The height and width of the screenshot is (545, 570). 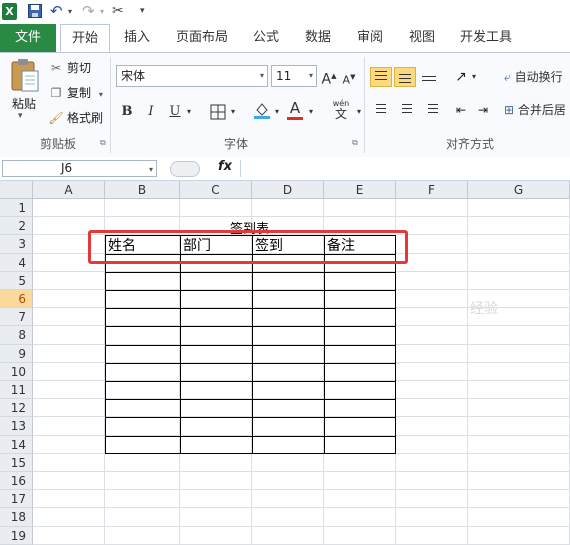 I want to click on tools-icon: ✂, so click(x=123, y=11).